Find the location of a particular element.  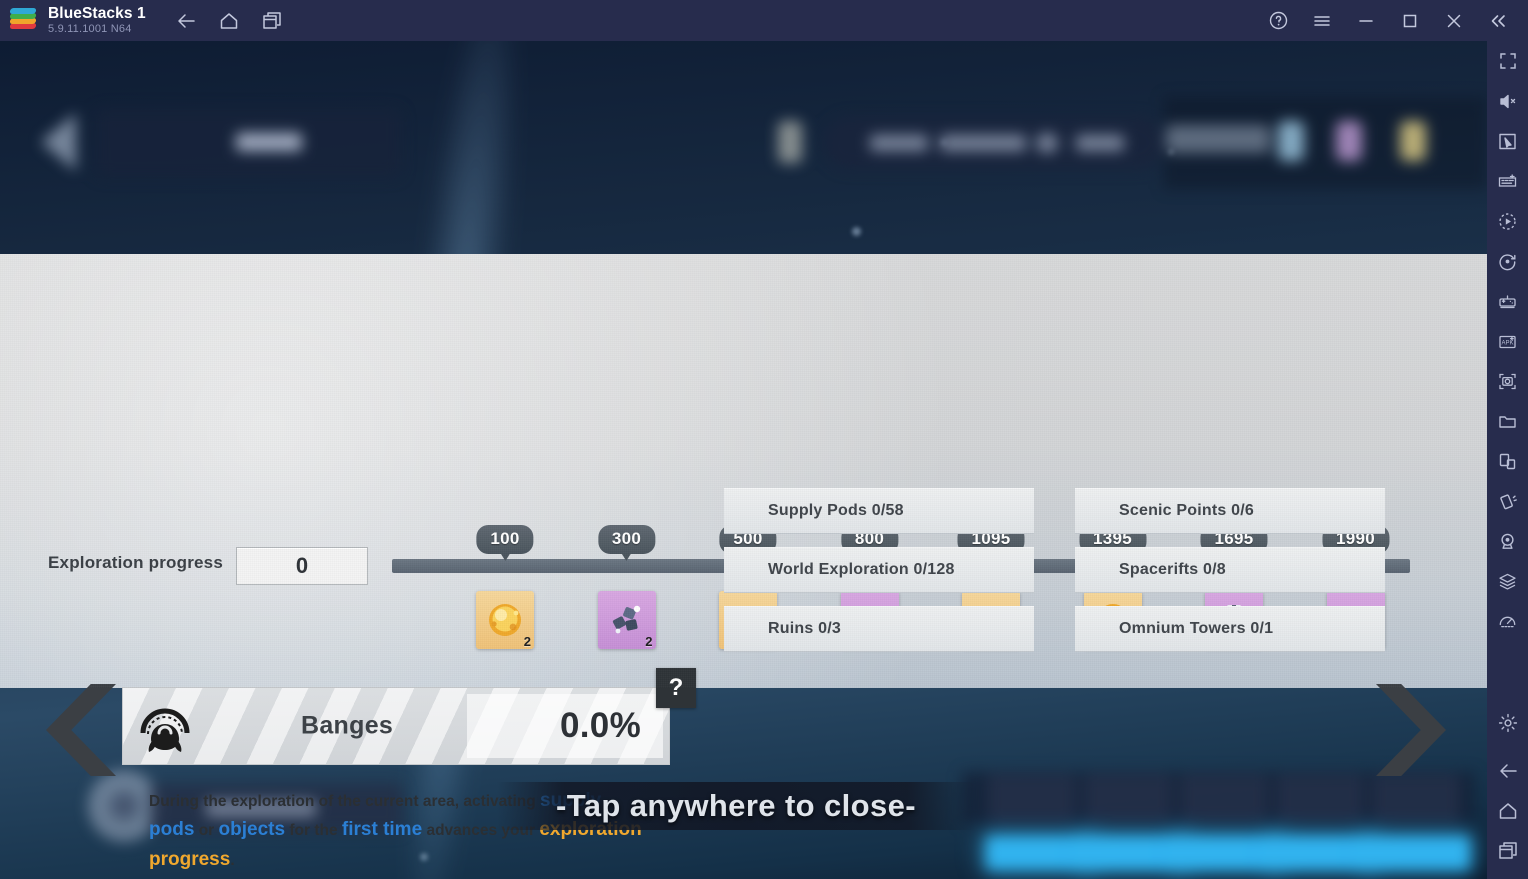

exploration-progress-valuebox: 0 is located at coordinates (302, 566).